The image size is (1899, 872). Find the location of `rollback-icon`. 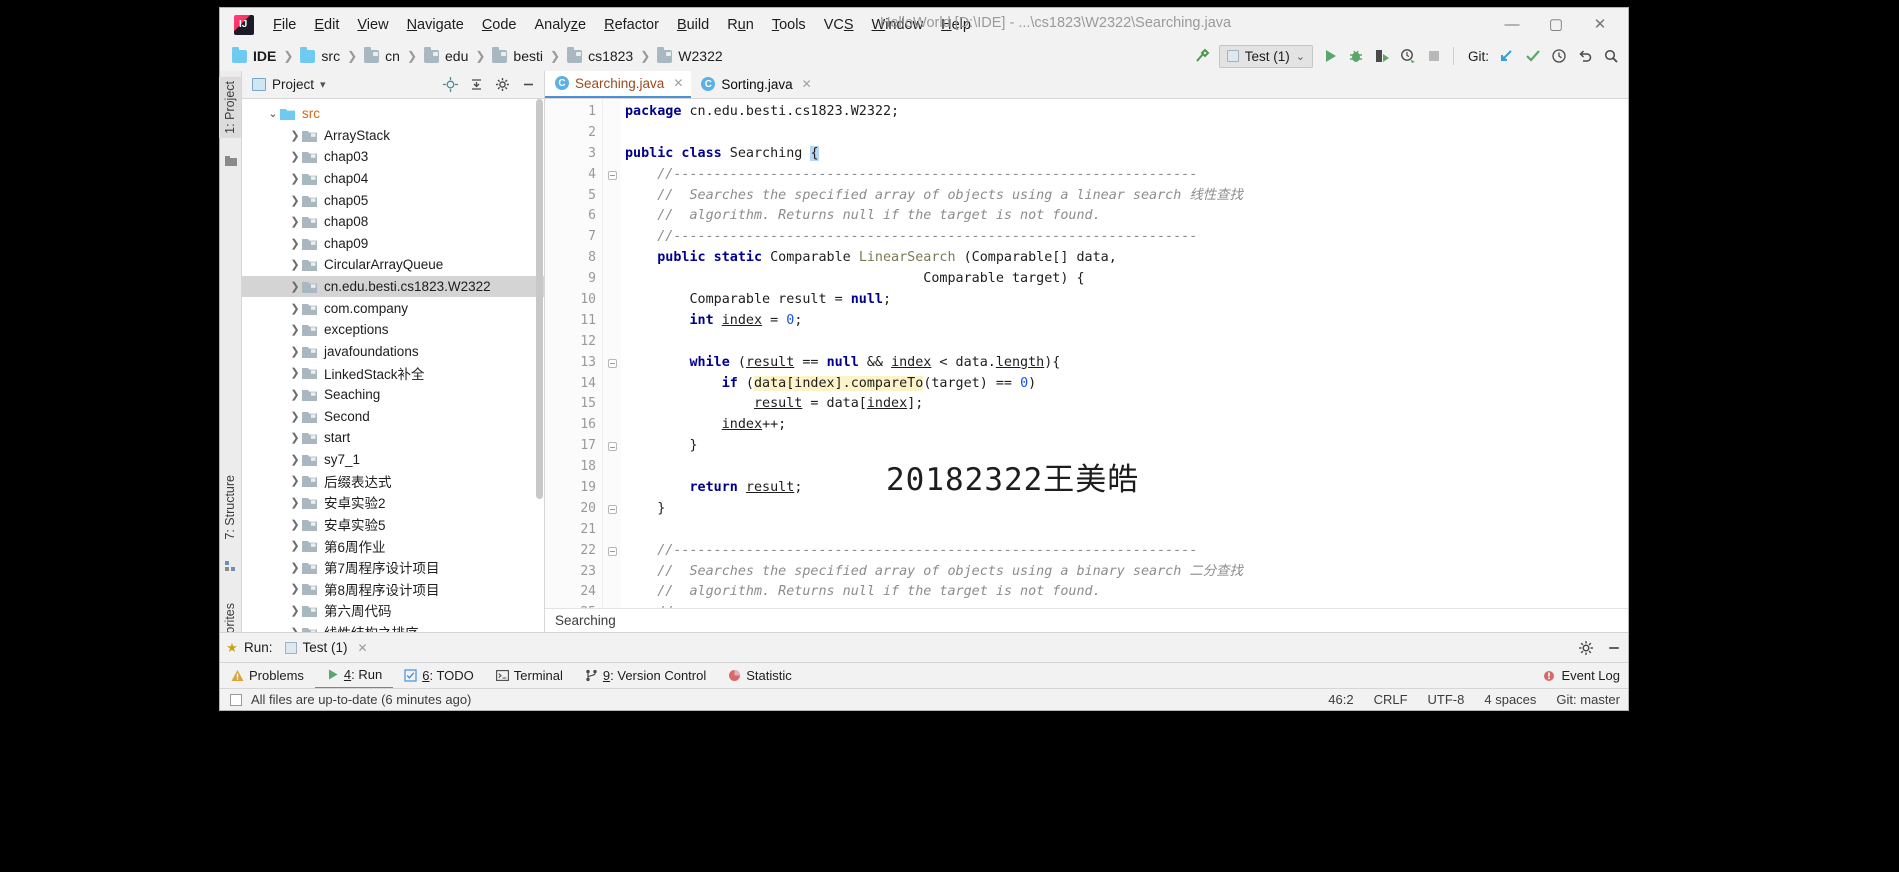

rollback-icon is located at coordinates (1585, 56).